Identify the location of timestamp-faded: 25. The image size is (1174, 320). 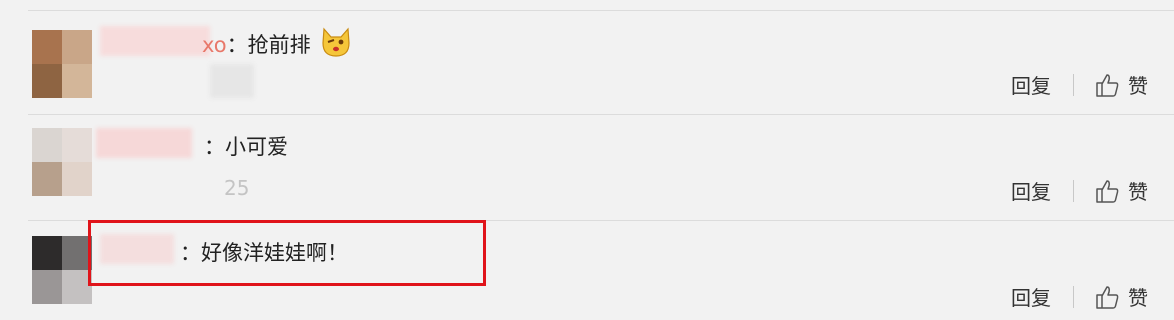
(237, 188).